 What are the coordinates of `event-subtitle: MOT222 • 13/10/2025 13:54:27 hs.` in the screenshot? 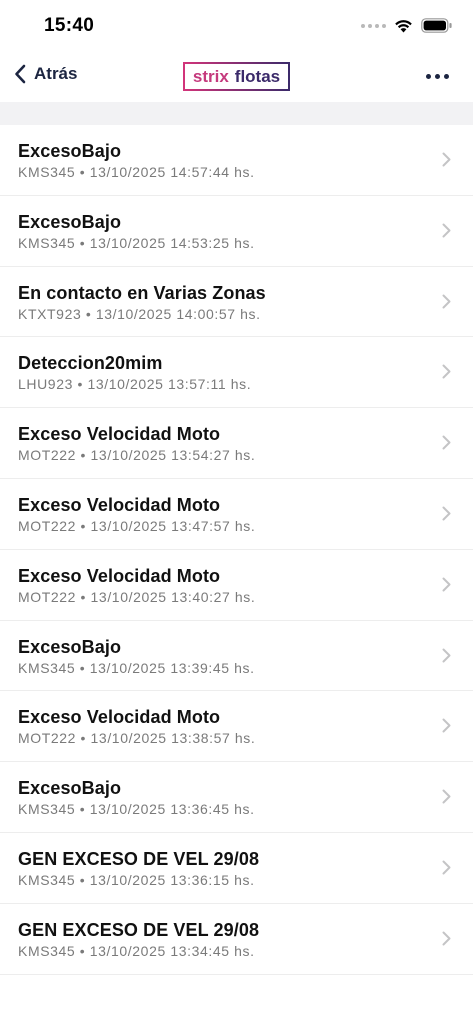 It's located at (137, 455).